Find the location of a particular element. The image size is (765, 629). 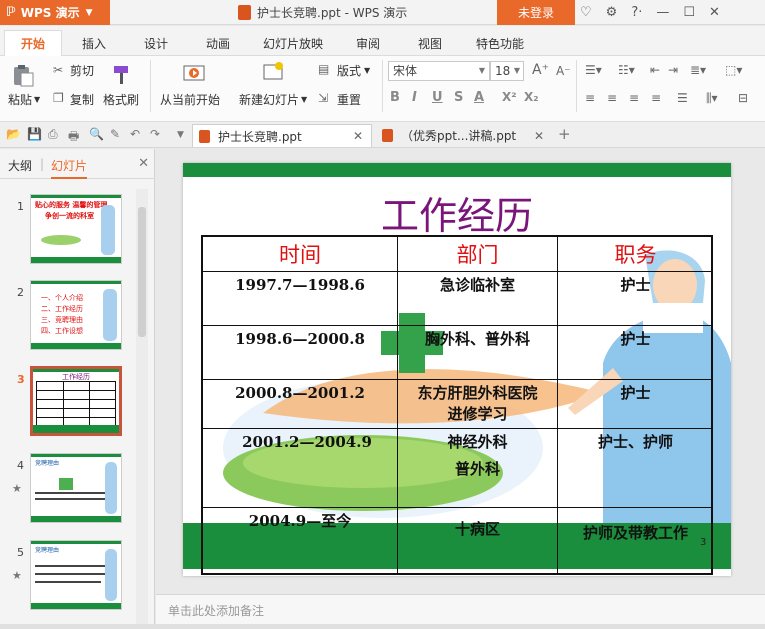

format-painter-icon is located at coordinates (122, 75).